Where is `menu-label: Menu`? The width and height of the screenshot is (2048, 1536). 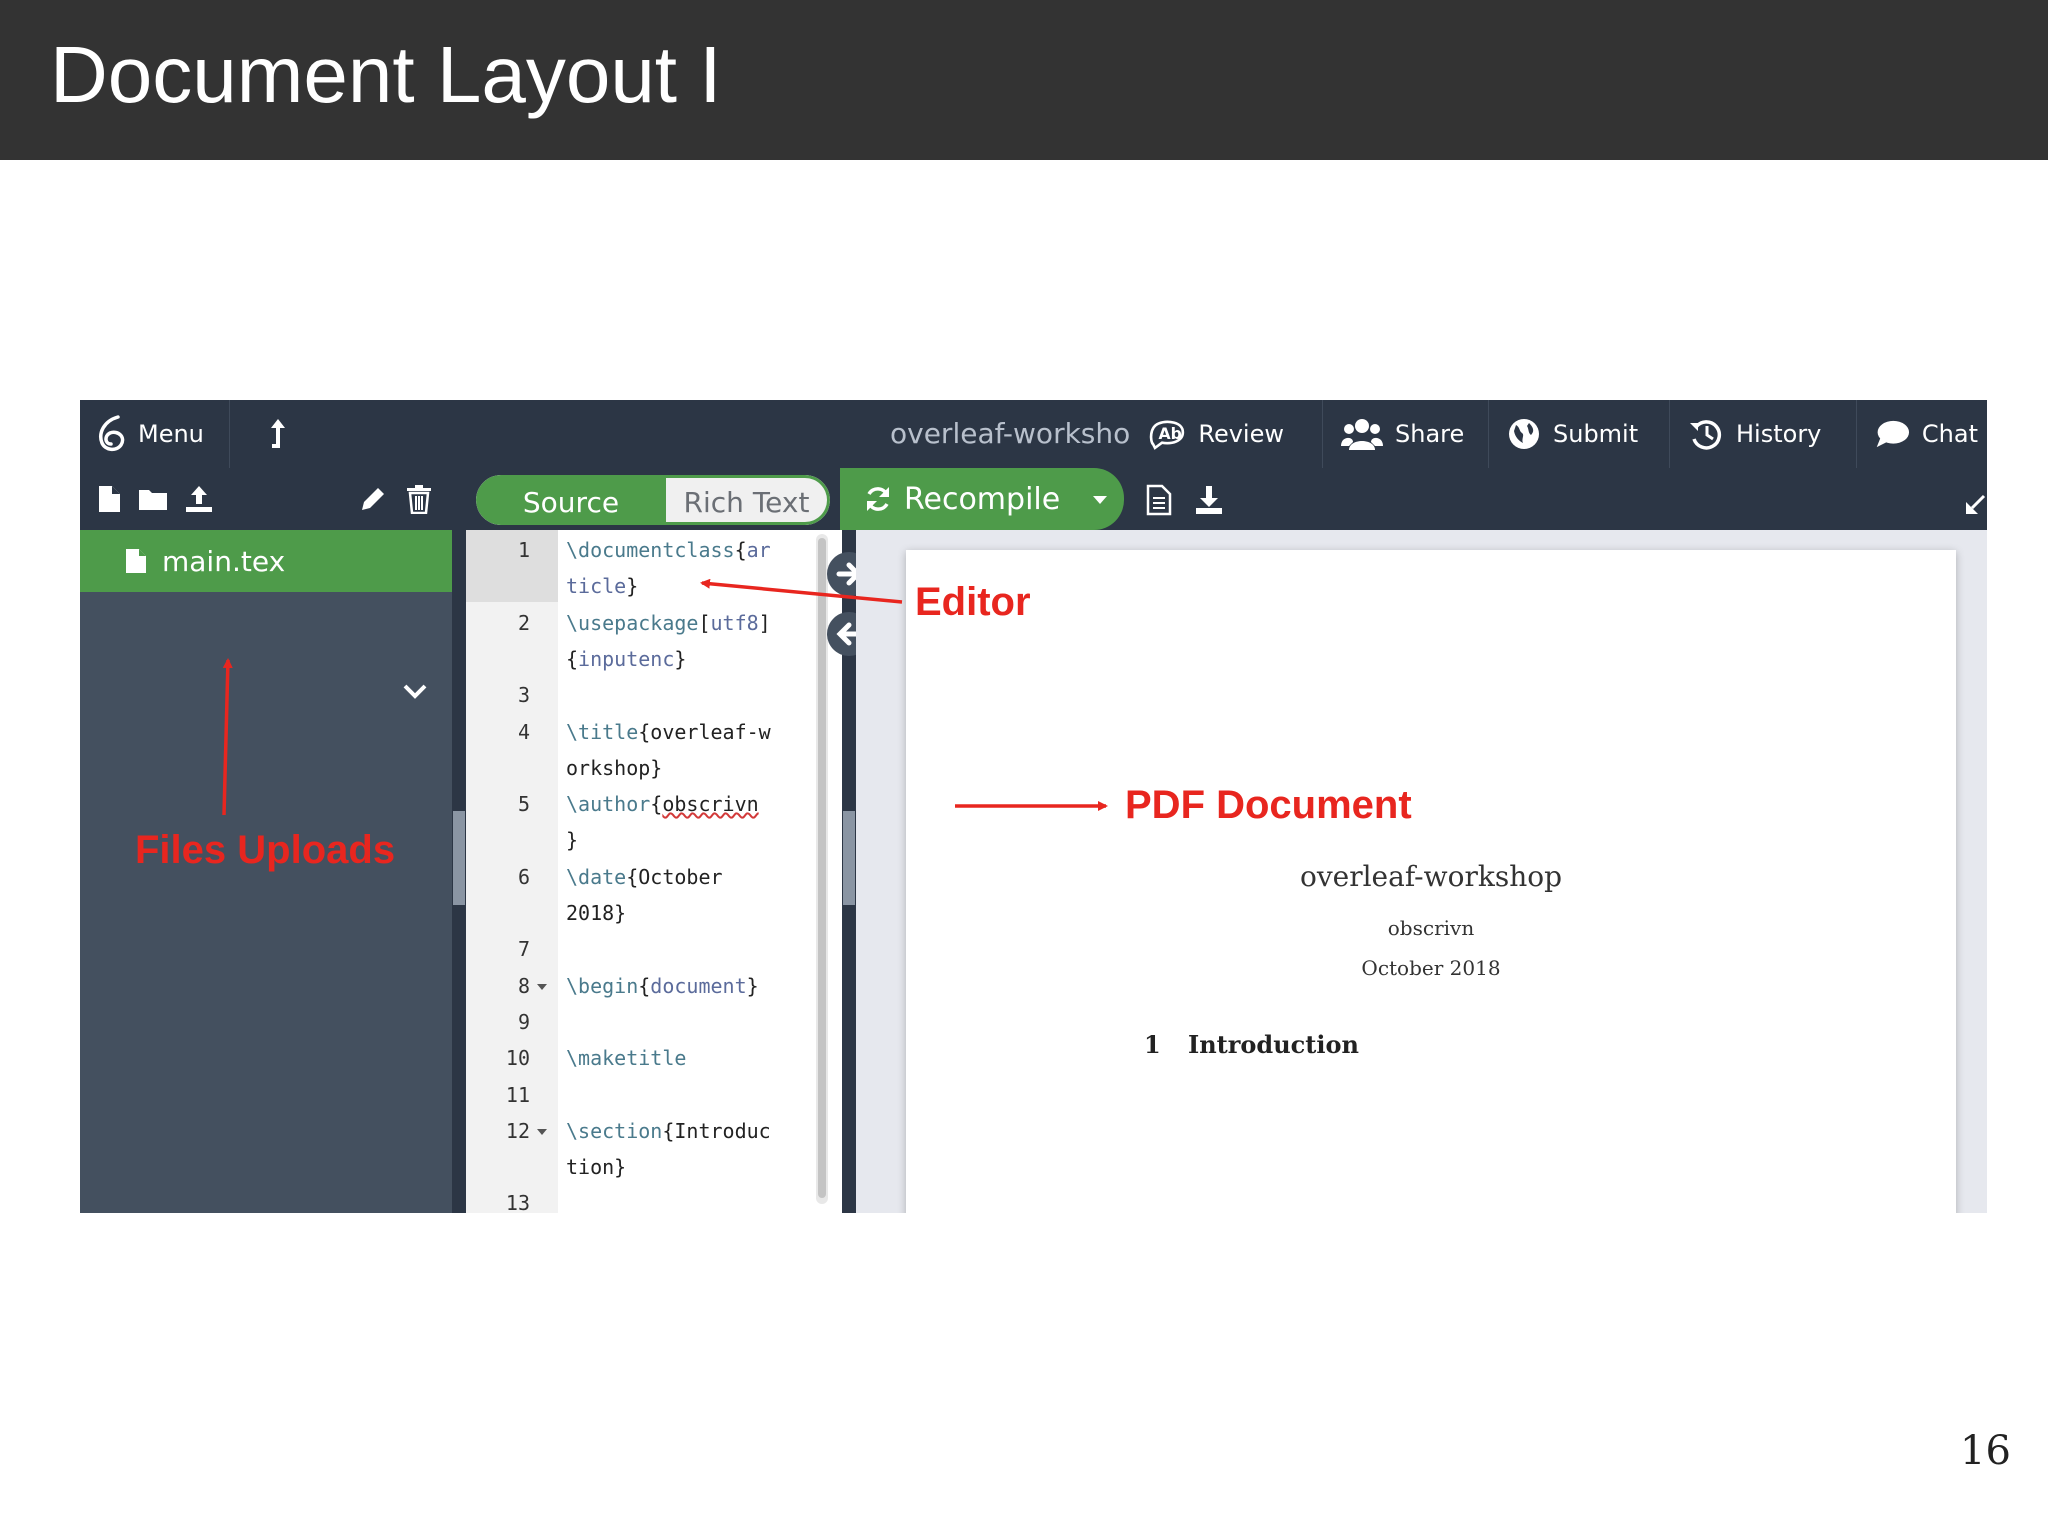
menu-label: Menu is located at coordinates (171, 434).